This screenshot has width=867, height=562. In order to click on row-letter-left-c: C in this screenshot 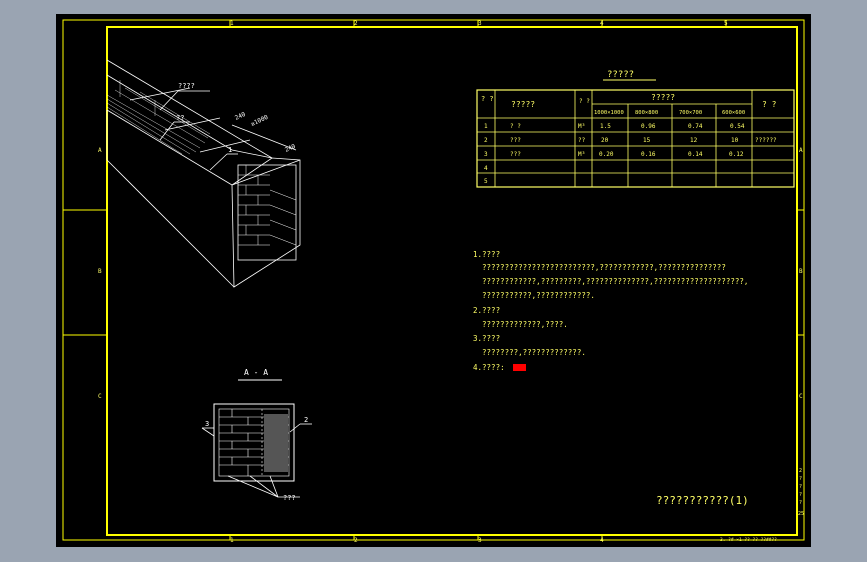, I will do `click(100, 396)`.